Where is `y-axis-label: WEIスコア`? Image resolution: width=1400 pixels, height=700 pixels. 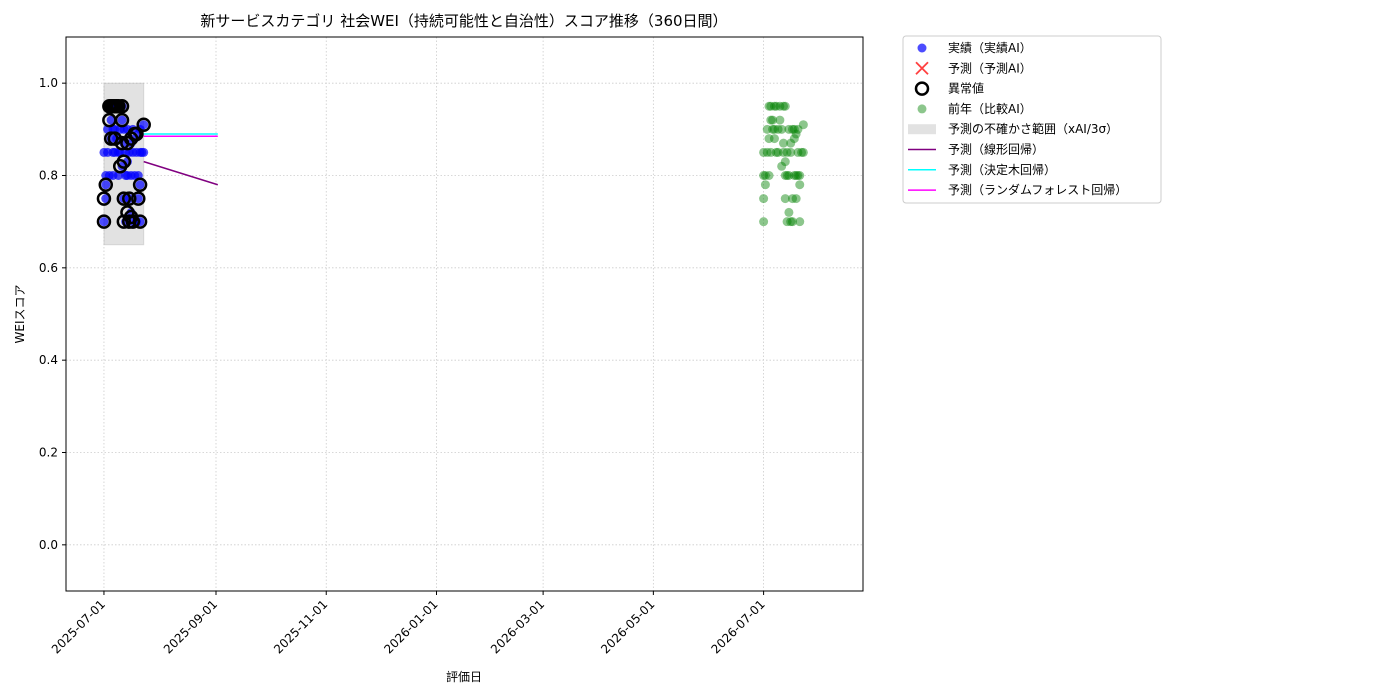
y-axis-label: WEIスコア is located at coordinates (20, 314).